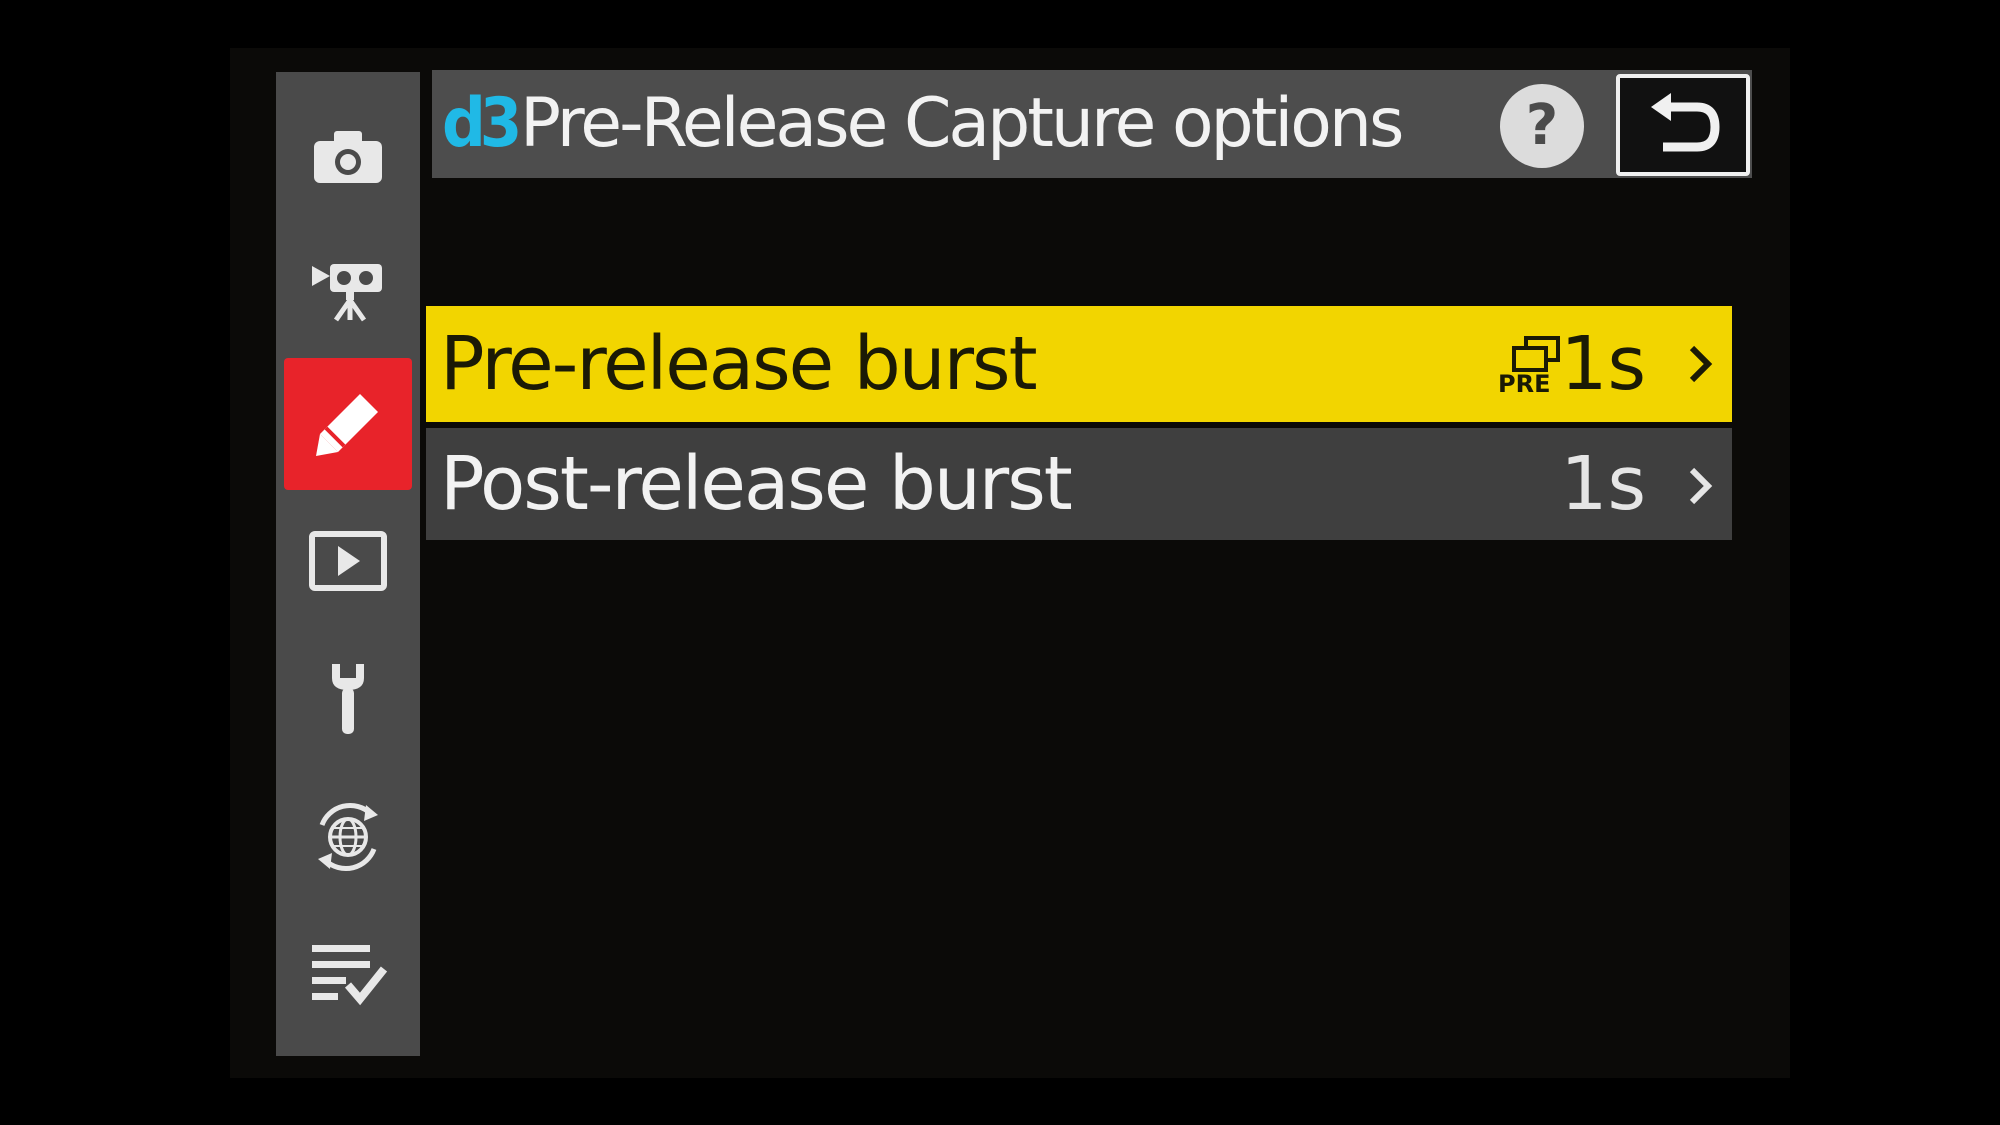  What do you see at coordinates (1529, 366) in the screenshot?
I see `pre-burst-icon: PRE` at bounding box center [1529, 366].